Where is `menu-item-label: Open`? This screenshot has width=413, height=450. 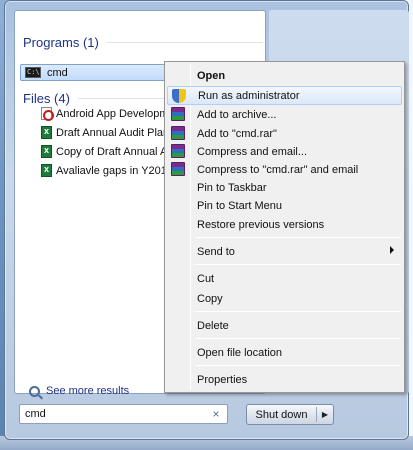
menu-item-label: Open is located at coordinates (211, 75).